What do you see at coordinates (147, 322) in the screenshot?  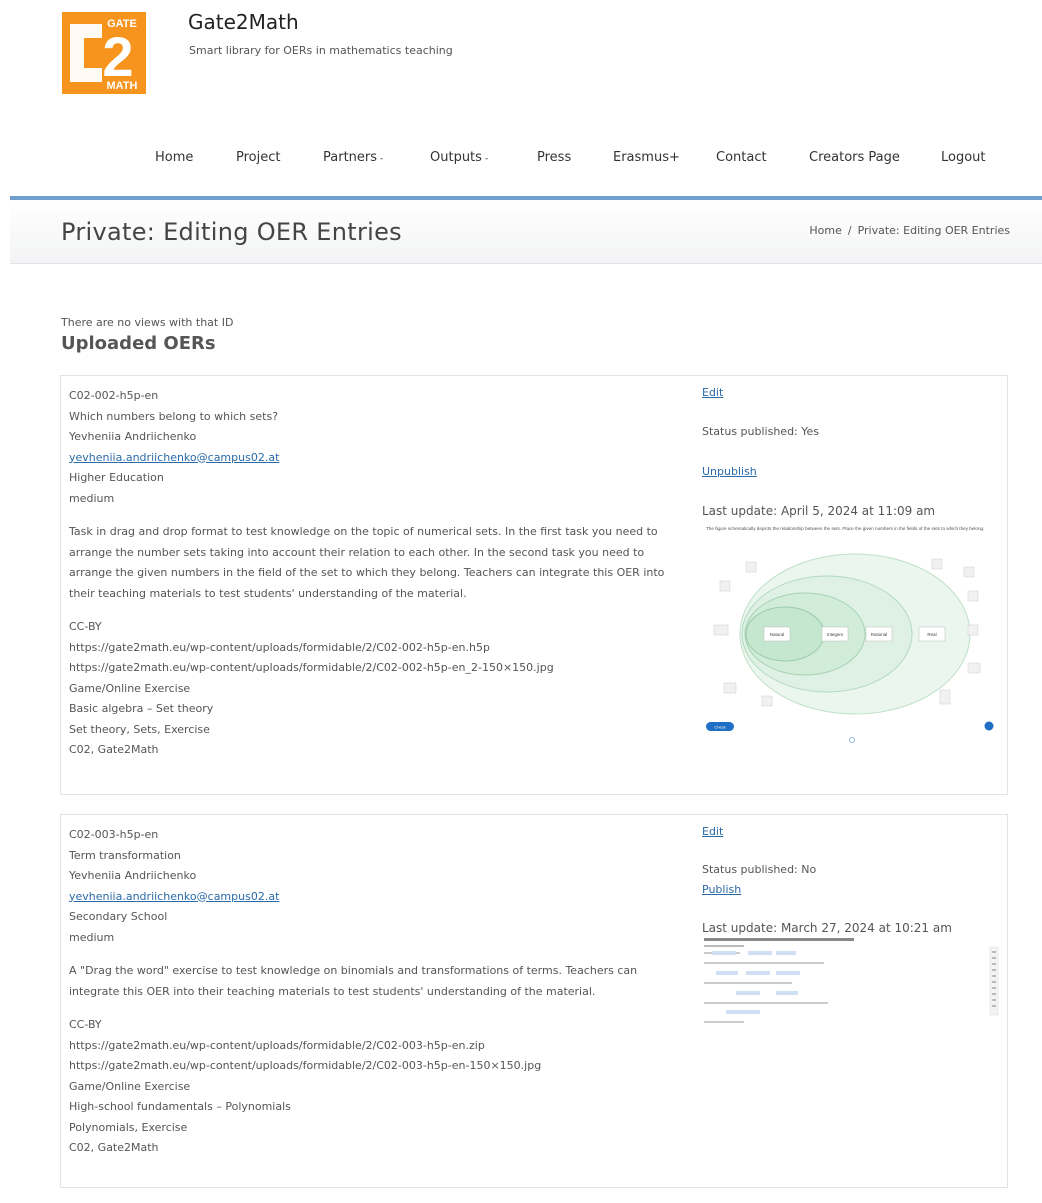 I see `no-views-notice: There are no views with that ID` at bounding box center [147, 322].